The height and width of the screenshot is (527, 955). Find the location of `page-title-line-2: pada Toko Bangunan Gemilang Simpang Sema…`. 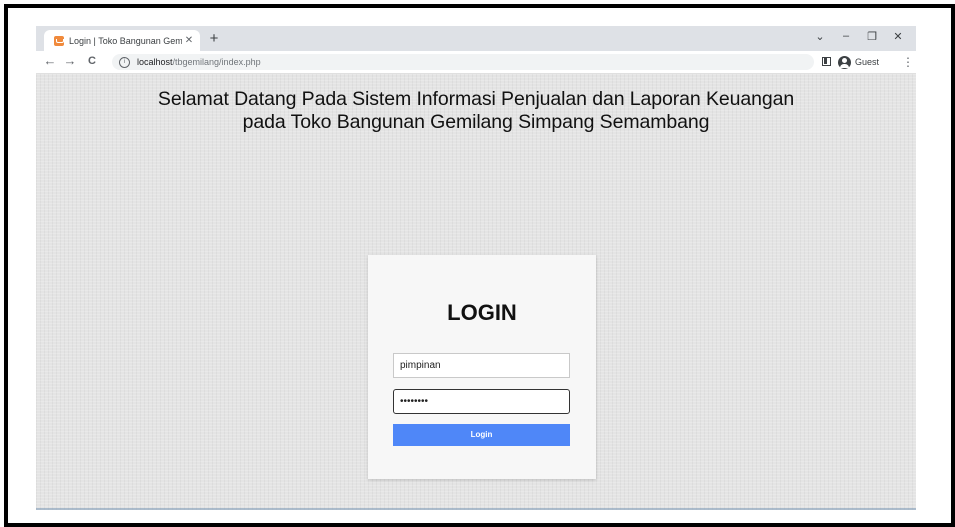

page-title-line-2: pada Toko Bangunan Gemilang Simpang Sema… is located at coordinates (476, 122).